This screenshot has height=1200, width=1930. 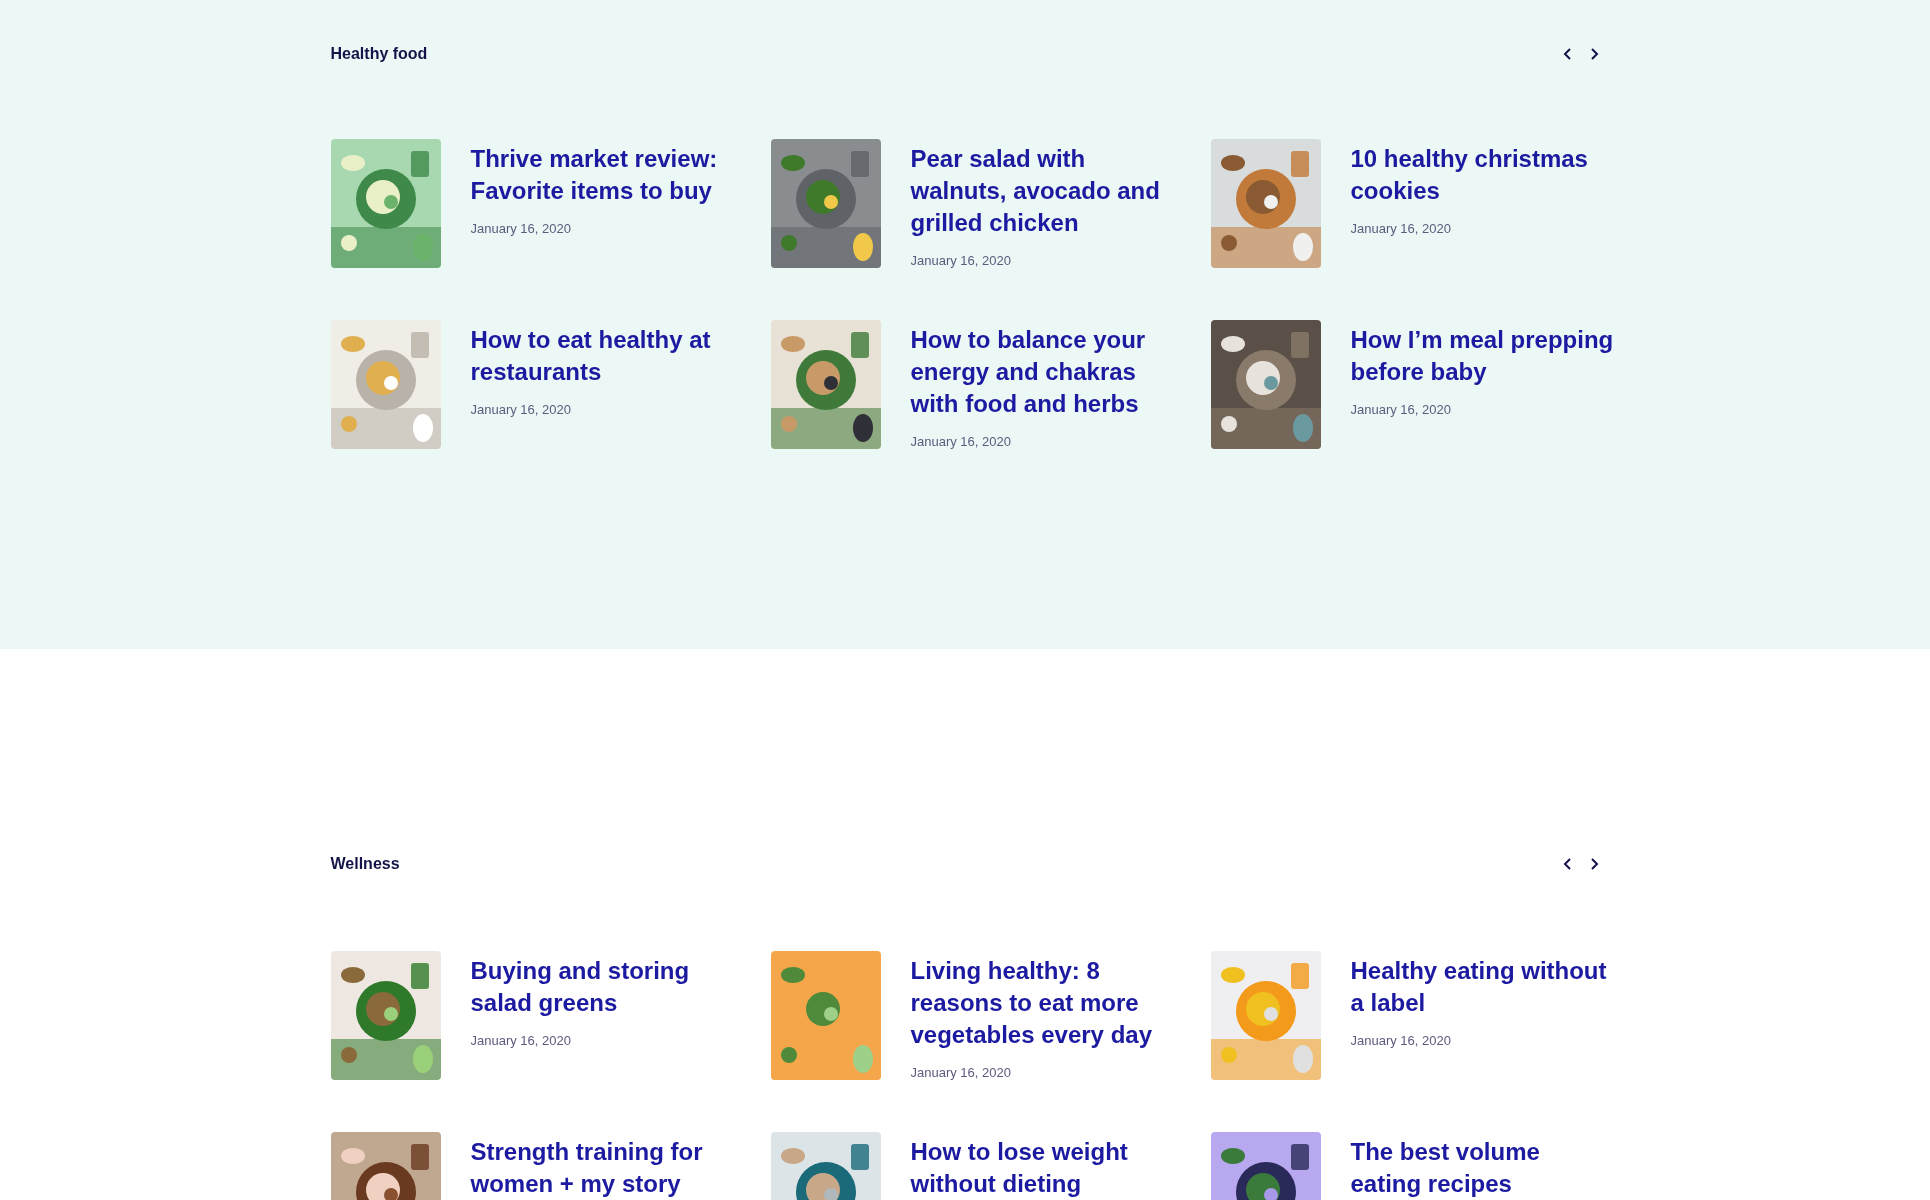 What do you see at coordinates (1042, 372) in the screenshot?
I see `post-title: How to balance your energy and chakras with food and herbs` at bounding box center [1042, 372].